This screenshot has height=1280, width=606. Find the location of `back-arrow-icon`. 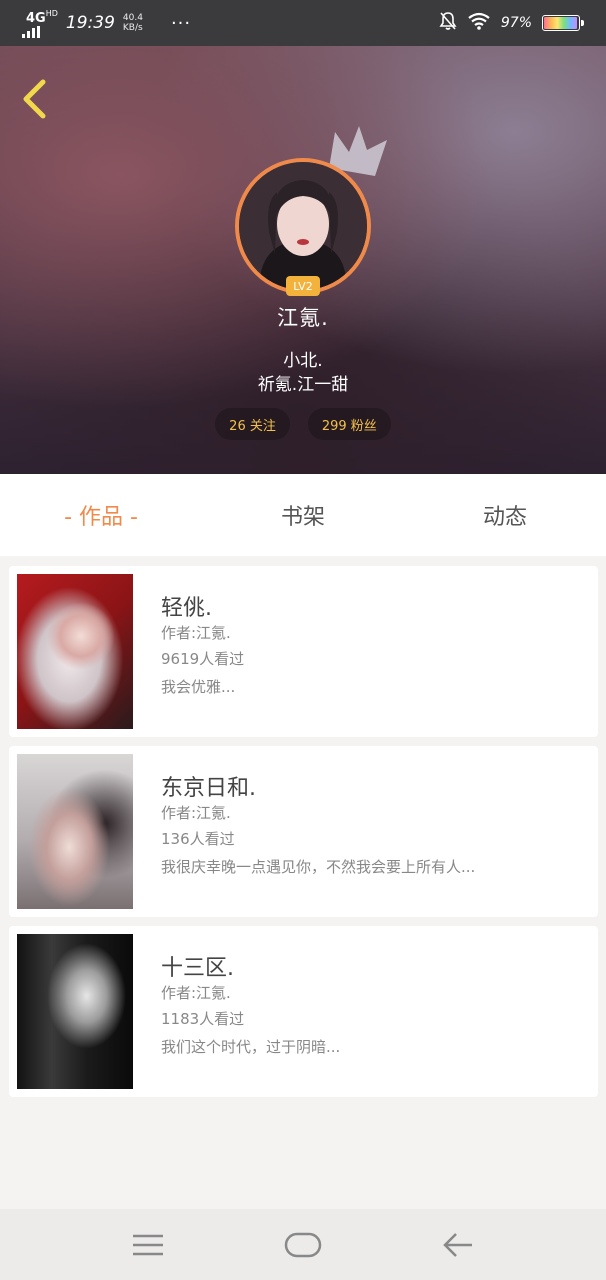

back-arrow-icon is located at coordinates (458, 1244).